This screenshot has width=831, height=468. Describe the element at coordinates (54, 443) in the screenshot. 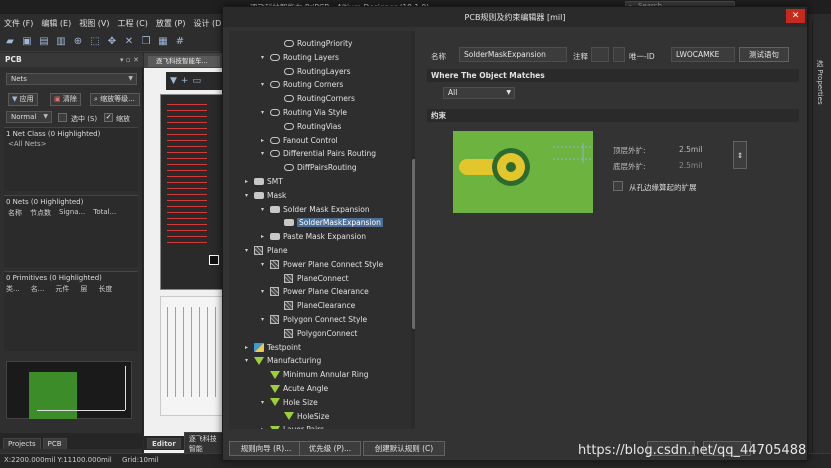

I see `tab-pcb: PCB` at that location.